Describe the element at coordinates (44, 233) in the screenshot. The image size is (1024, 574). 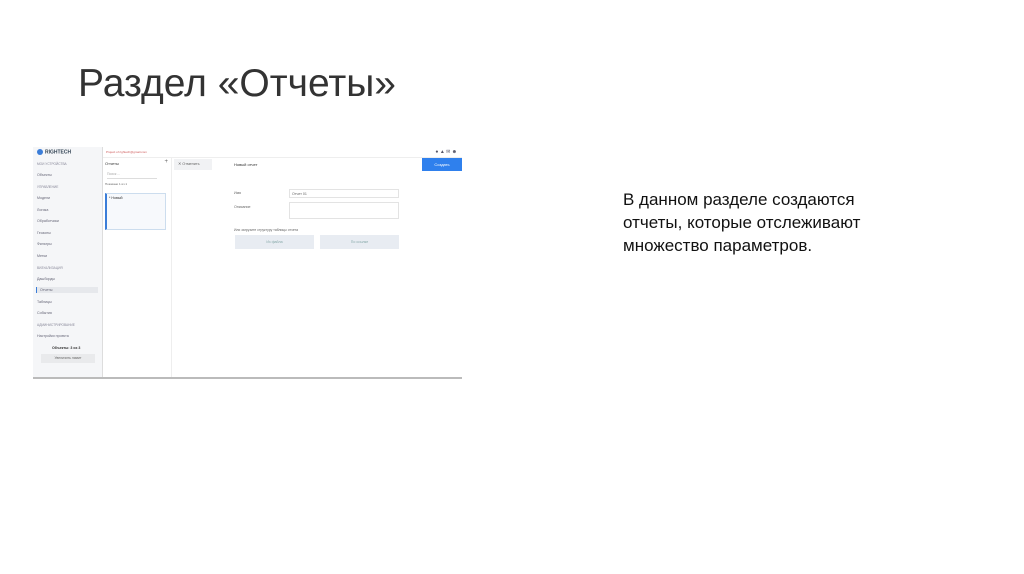
I see `sidebar-item-geozones: Геозоны` at that location.